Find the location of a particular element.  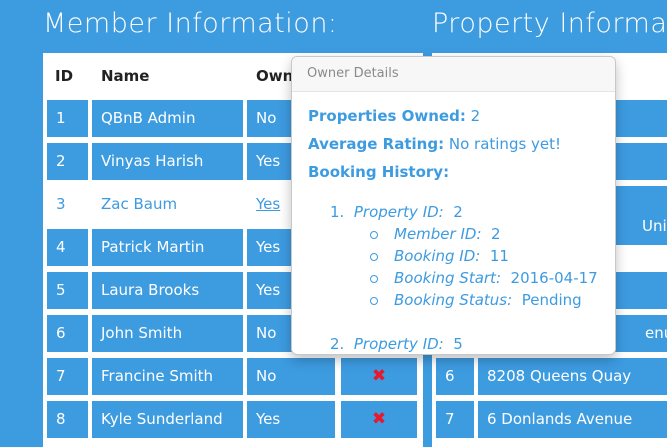

member-id-cell: 1 is located at coordinates (67, 118).